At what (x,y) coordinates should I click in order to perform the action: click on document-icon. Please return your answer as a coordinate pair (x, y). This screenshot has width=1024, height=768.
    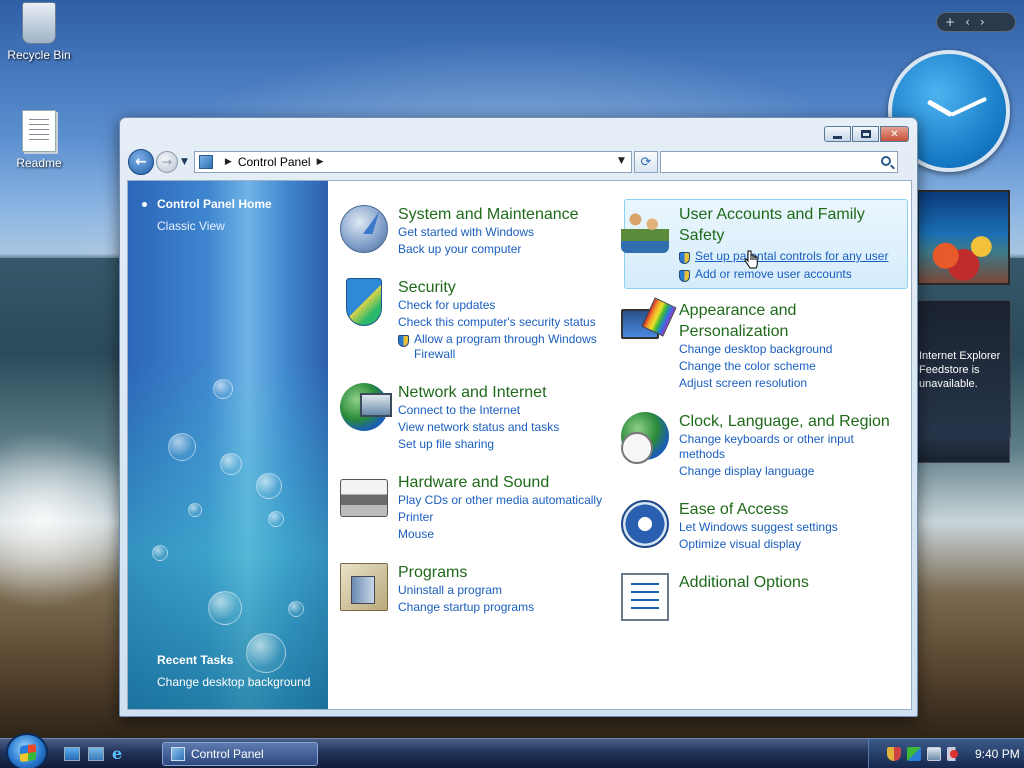
    Looking at the image, I should click on (39, 131).